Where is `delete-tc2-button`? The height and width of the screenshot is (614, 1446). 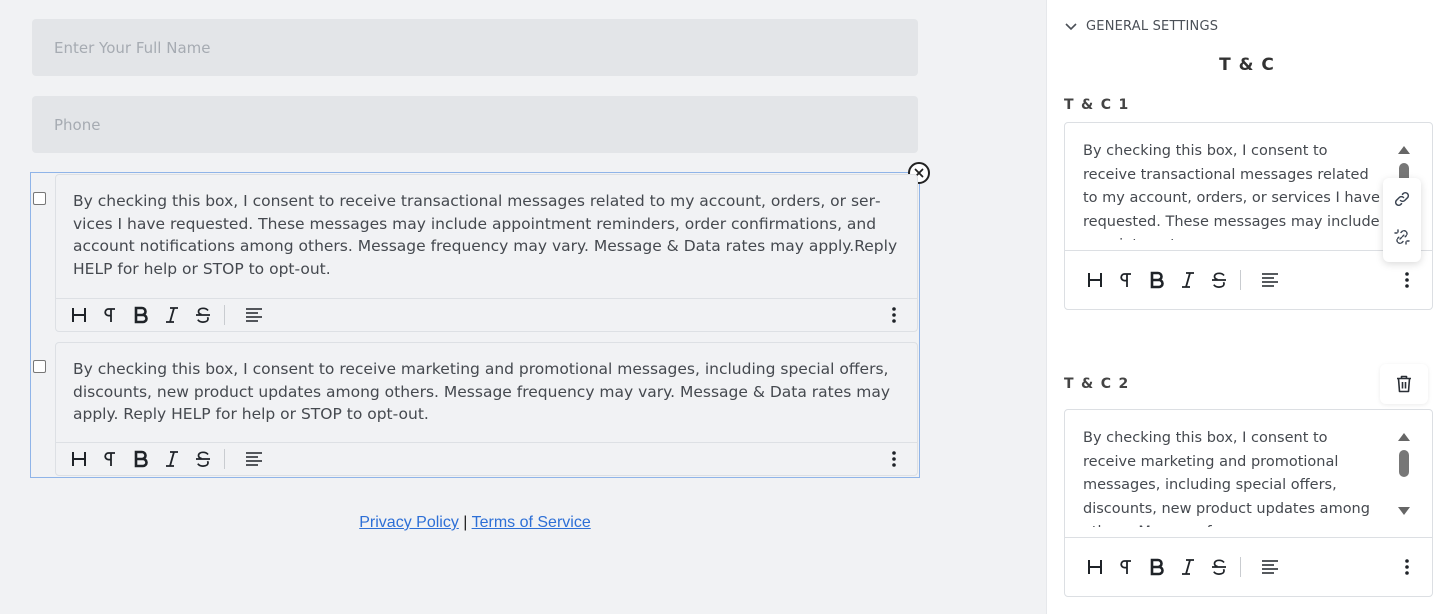
delete-tc2-button is located at coordinates (1404, 384).